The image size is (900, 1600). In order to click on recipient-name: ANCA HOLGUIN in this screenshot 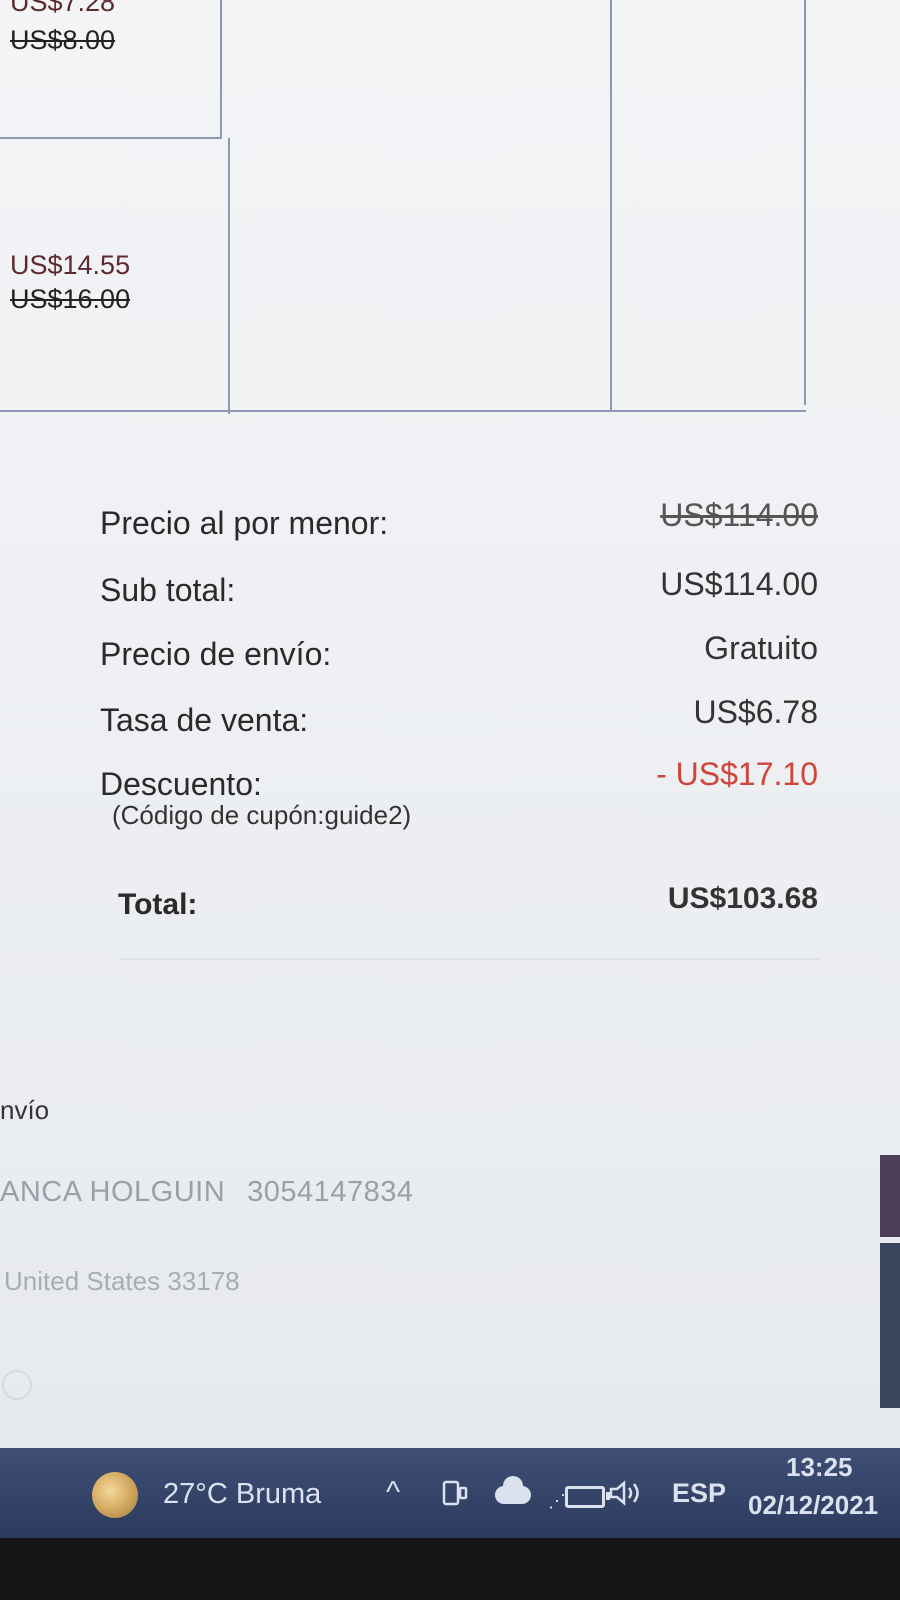, I will do `click(113, 1192)`.